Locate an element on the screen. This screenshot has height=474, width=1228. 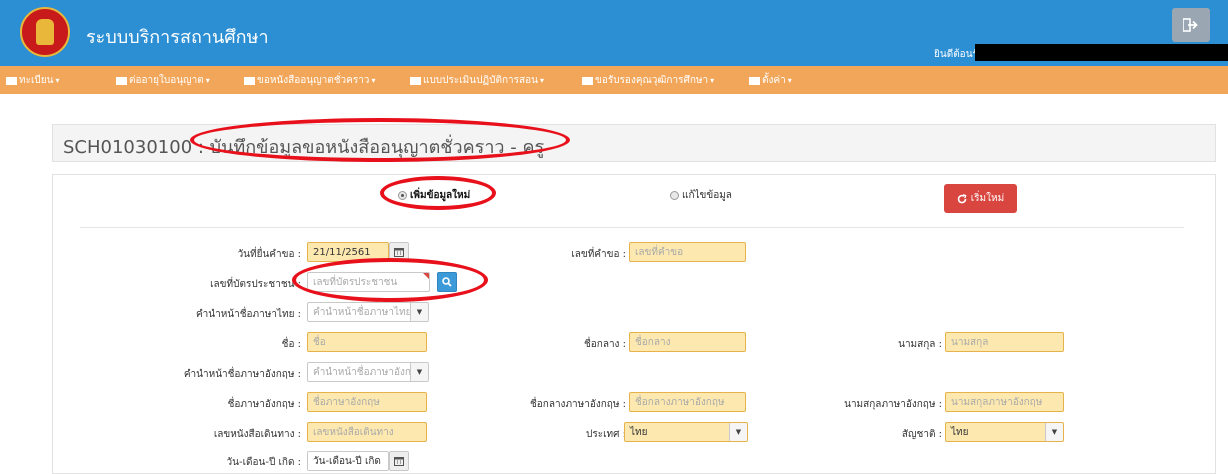
app-title: ระบบบริการสถานศึกษา is located at coordinates (177, 37).